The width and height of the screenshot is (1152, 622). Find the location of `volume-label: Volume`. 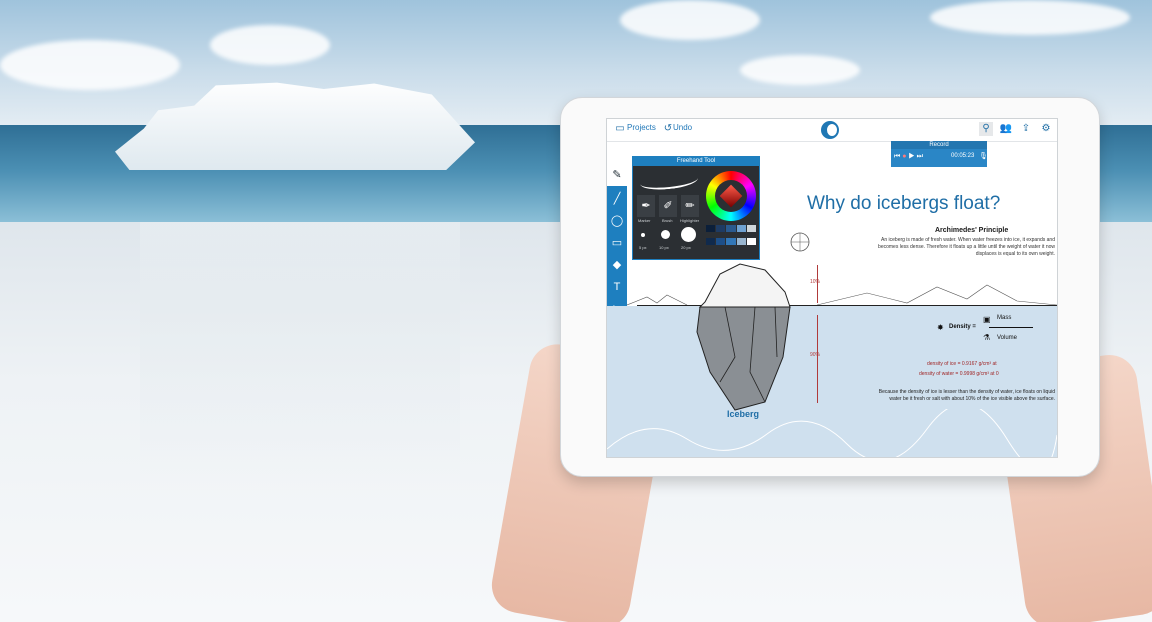

volume-label: Volume is located at coordinates (1007, 338).